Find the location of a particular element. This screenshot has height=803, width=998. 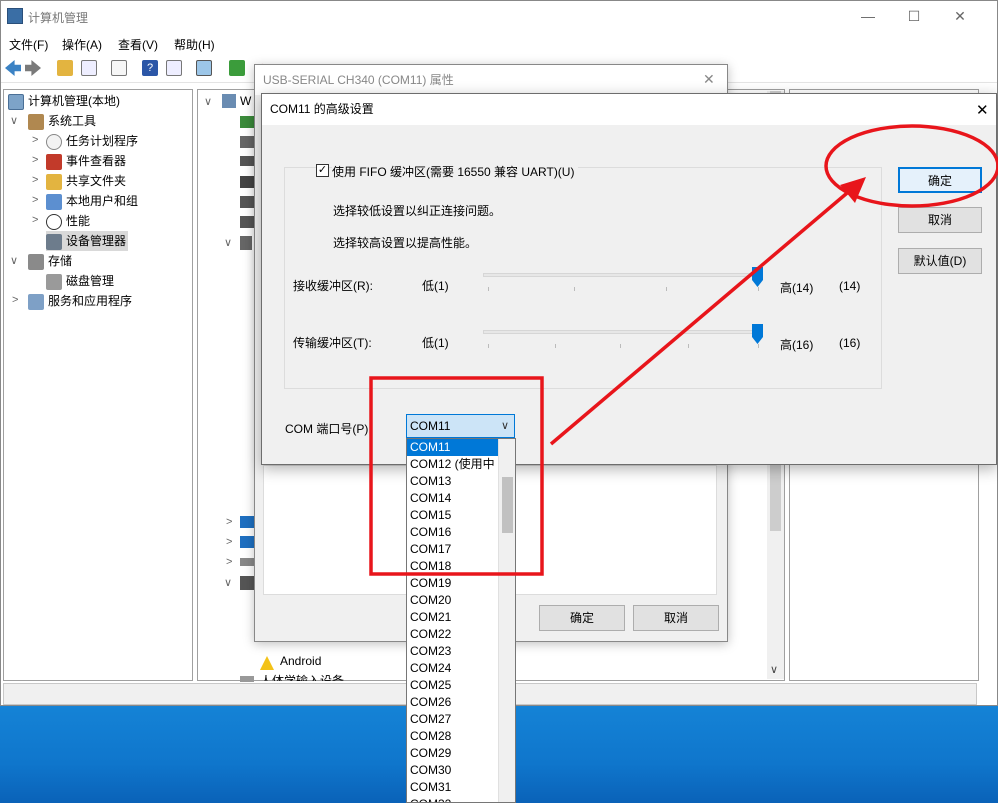

tree-item-disk-management: 磁盘管理 is located at coordinates (80, 281).